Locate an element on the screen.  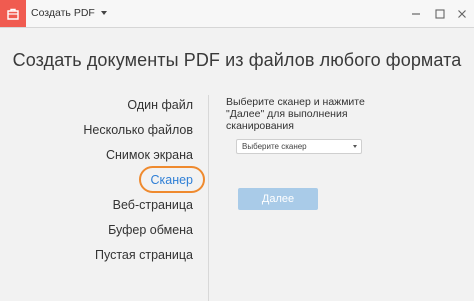
sidebar-item-blank-page: Пустая страница is located at coordinates (138, 258).